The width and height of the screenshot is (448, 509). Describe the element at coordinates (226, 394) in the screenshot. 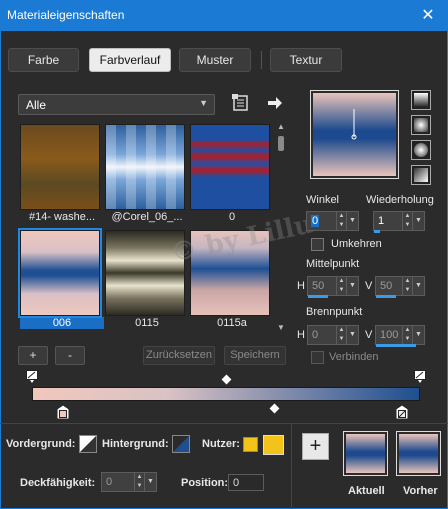

I see `gradient-editor-bar` at that location.